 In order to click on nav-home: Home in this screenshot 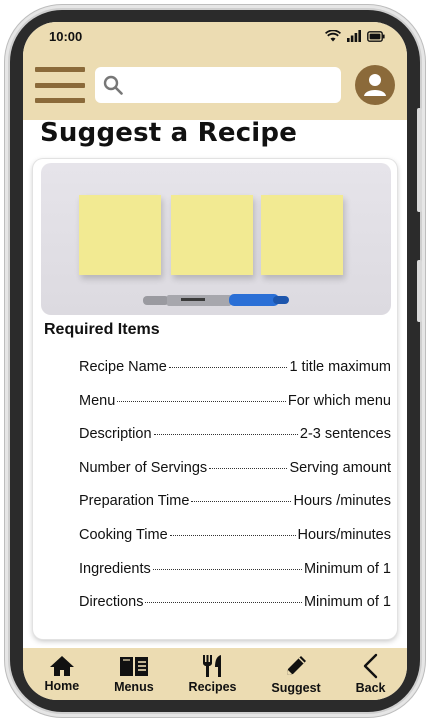, I will do `click(61, 674)`.